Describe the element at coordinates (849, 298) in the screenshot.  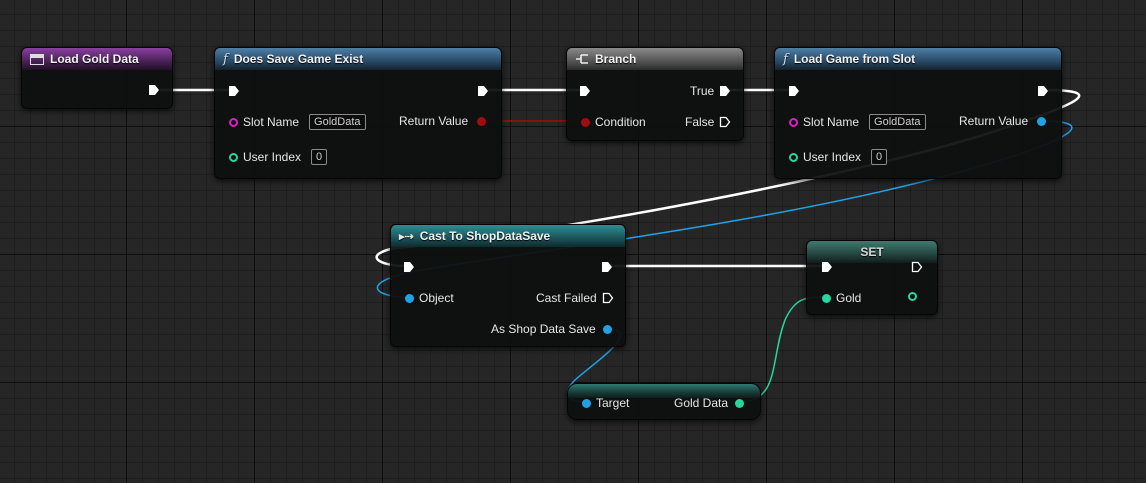
I see `pin-label: Gold` at that location.